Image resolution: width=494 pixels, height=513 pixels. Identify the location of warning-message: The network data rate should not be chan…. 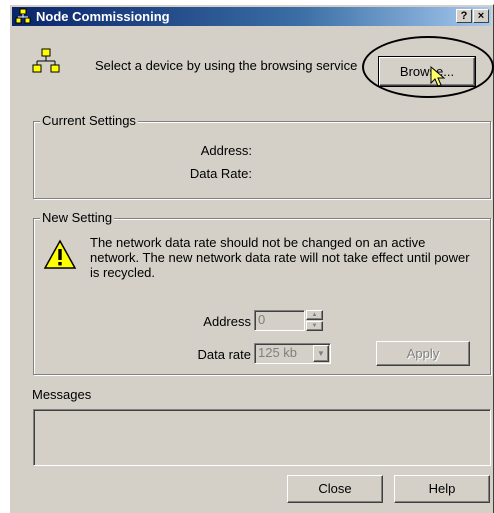
(290, 257).